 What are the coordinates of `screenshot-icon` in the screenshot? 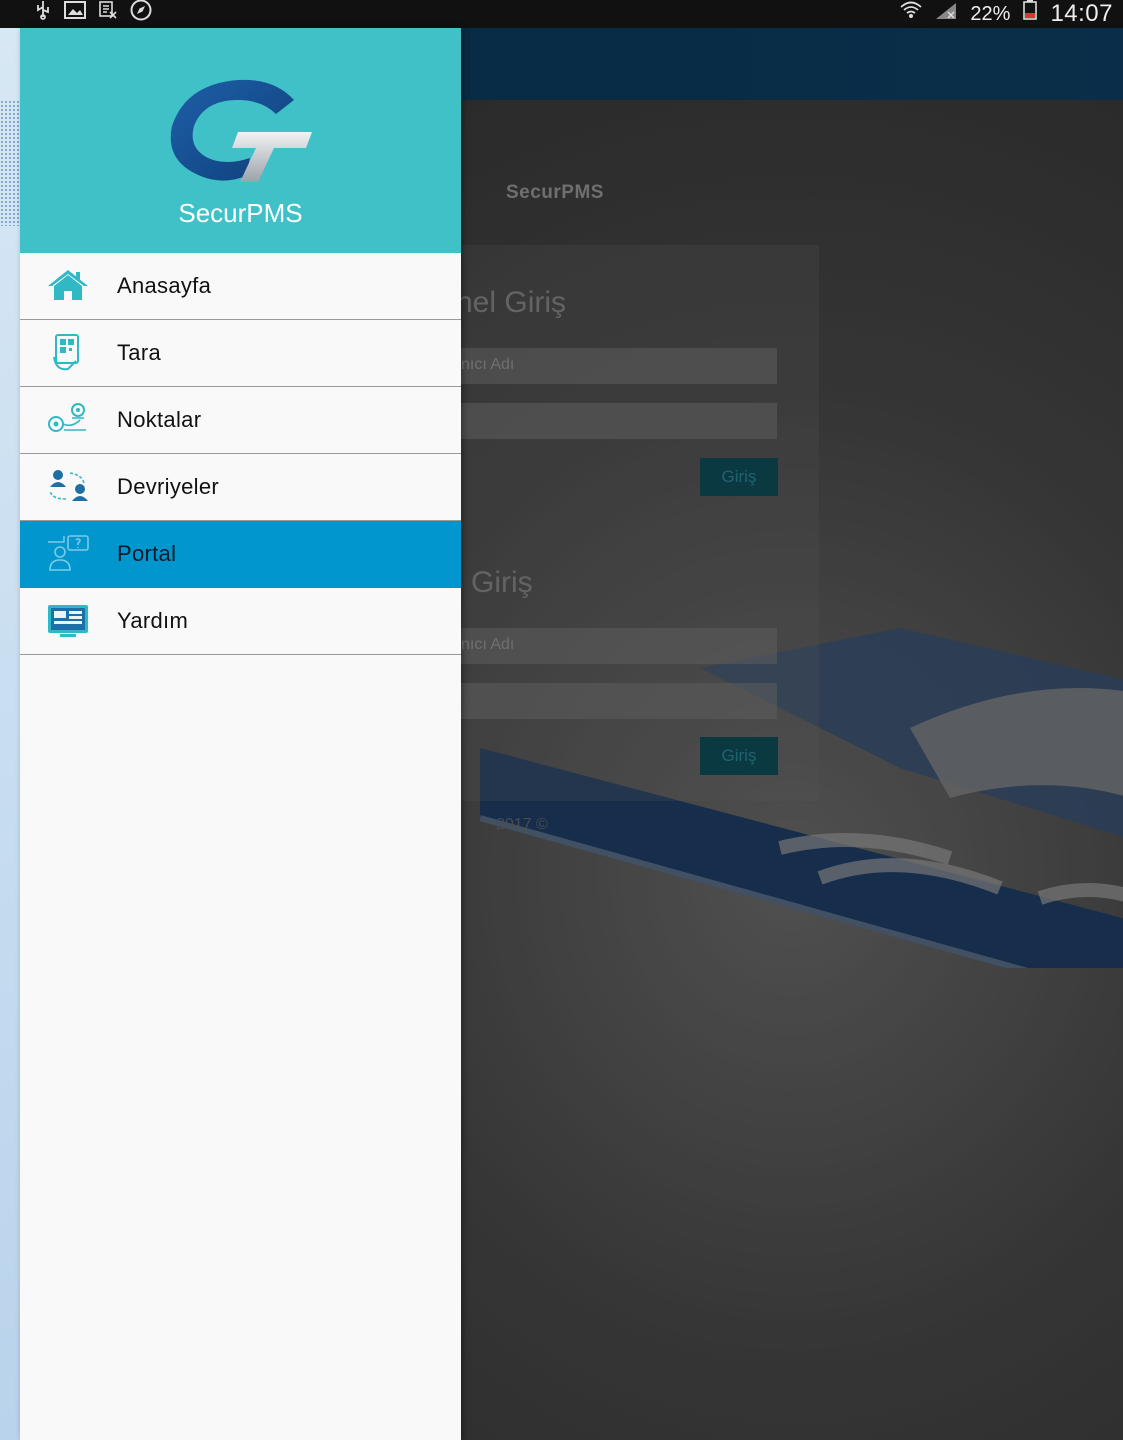 It's located at (108, 14).